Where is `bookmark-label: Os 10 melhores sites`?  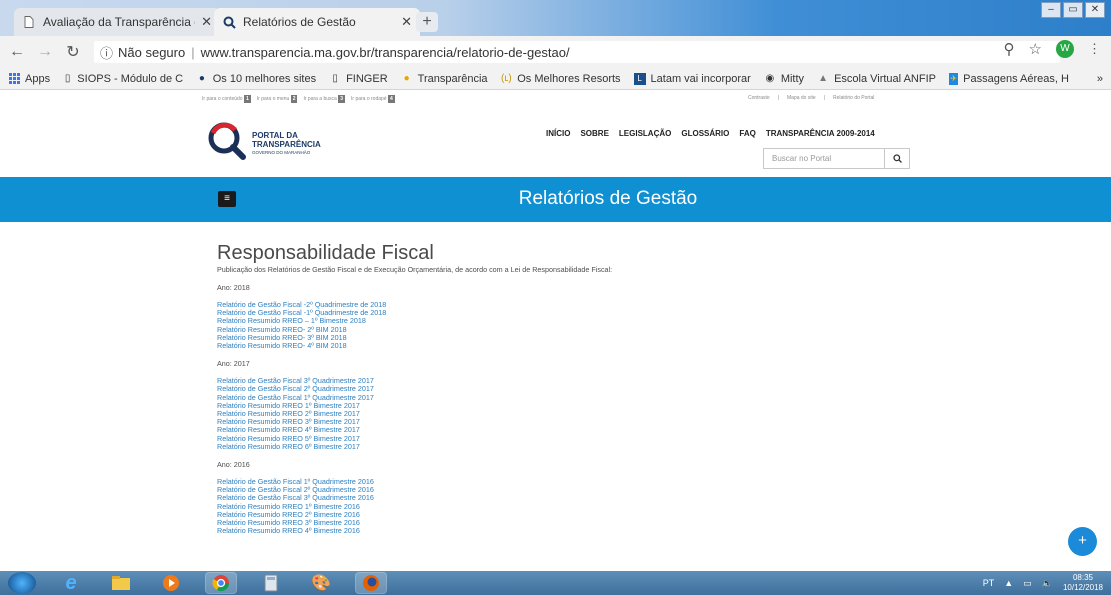
bookmark-label: Os 10 melhores sites is located at coordinates (264, 78).